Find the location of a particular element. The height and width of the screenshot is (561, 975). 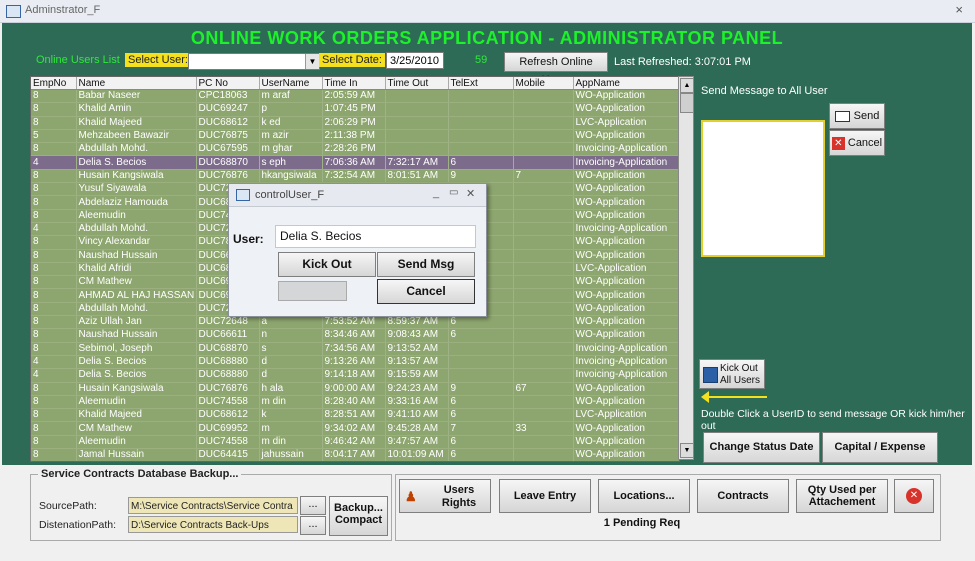

table-cell: 2:28:26 PM is located at coordinates (354, 149).